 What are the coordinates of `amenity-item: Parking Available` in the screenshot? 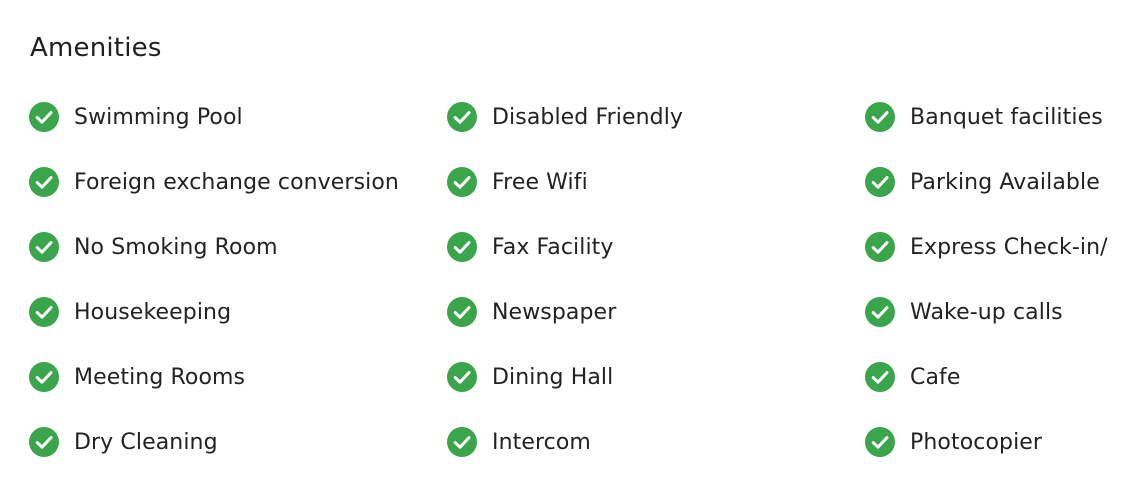 It's located at (995, 197).